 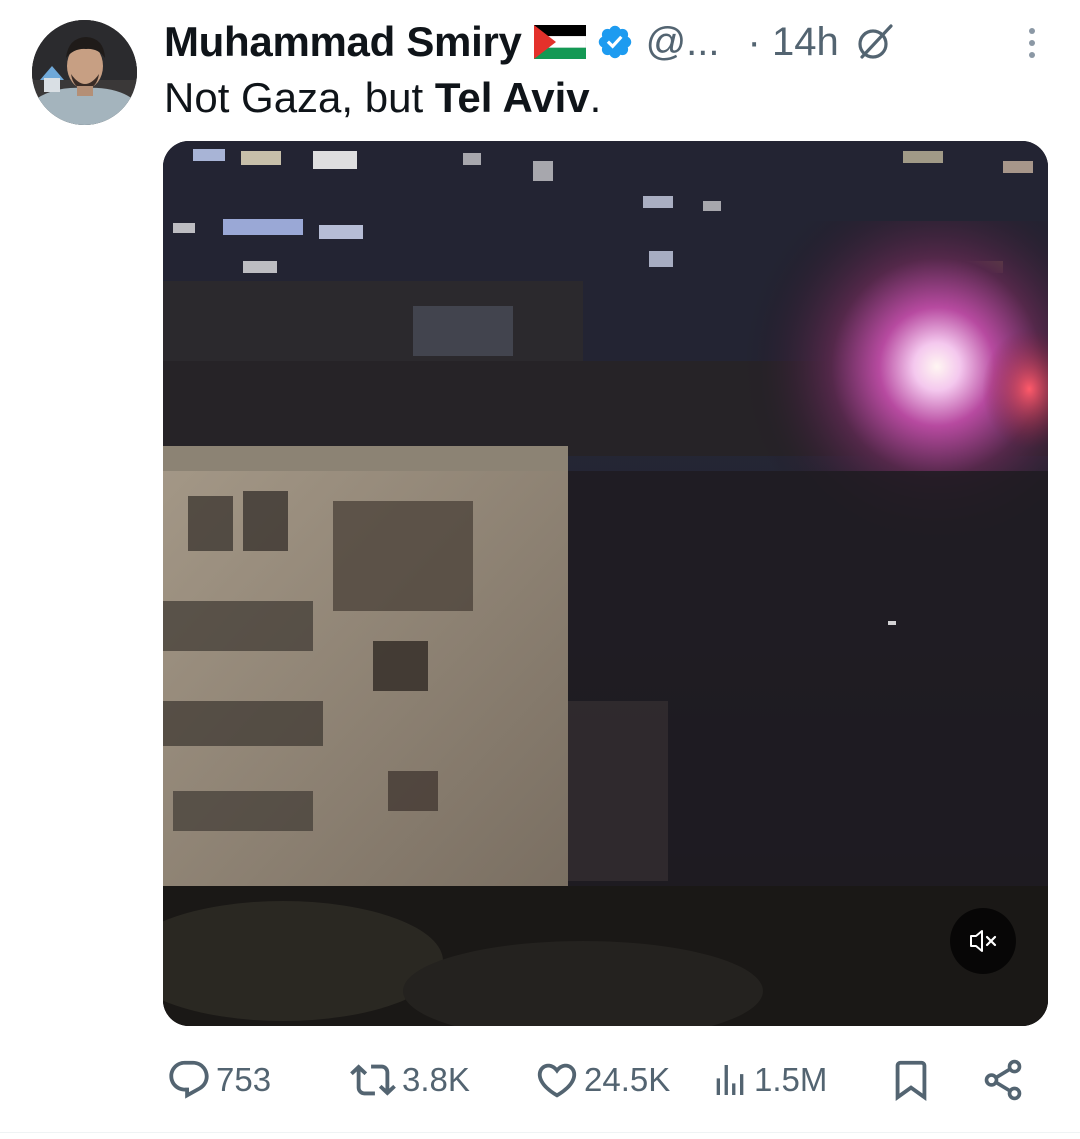 I want to click on bookmark-icon, so click(x=911, y=1080).